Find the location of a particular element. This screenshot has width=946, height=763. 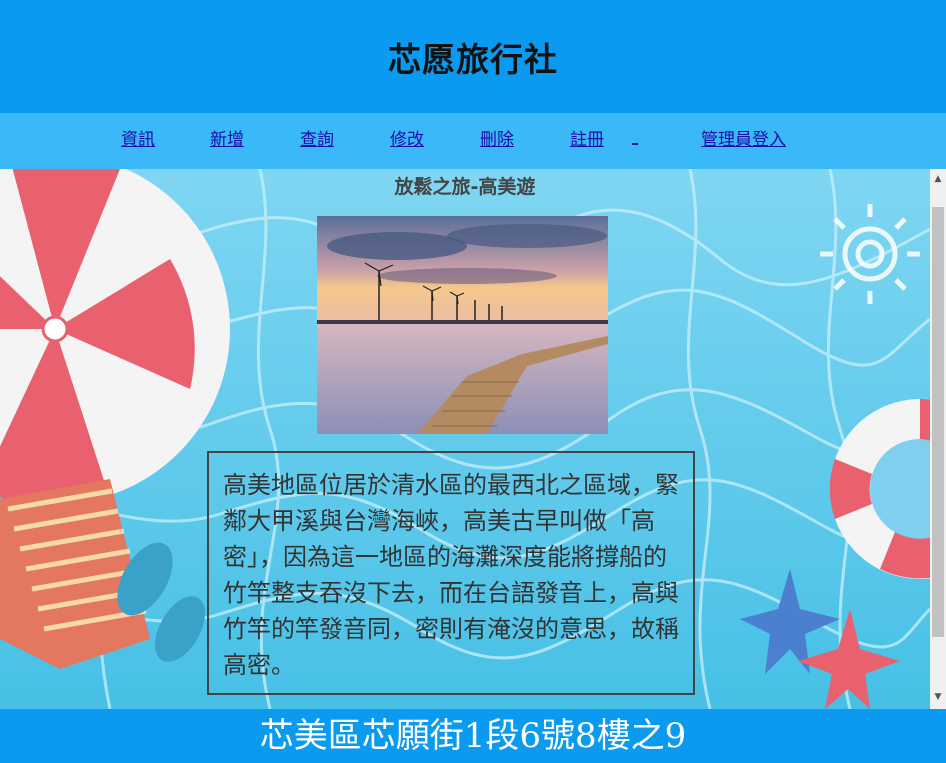

scroll-up-icon: ▲ is located at coordinates (938, 179).